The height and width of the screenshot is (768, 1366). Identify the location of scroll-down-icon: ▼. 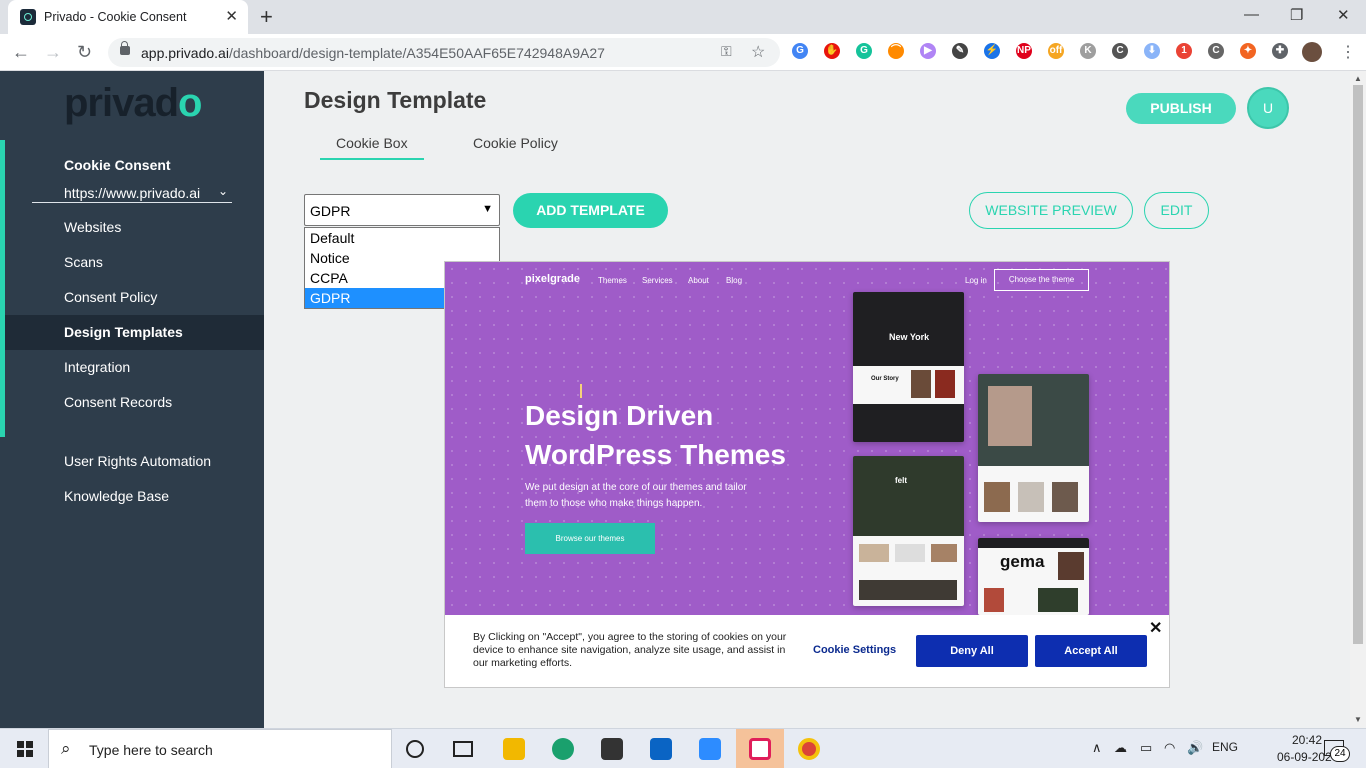
(1358, 719).